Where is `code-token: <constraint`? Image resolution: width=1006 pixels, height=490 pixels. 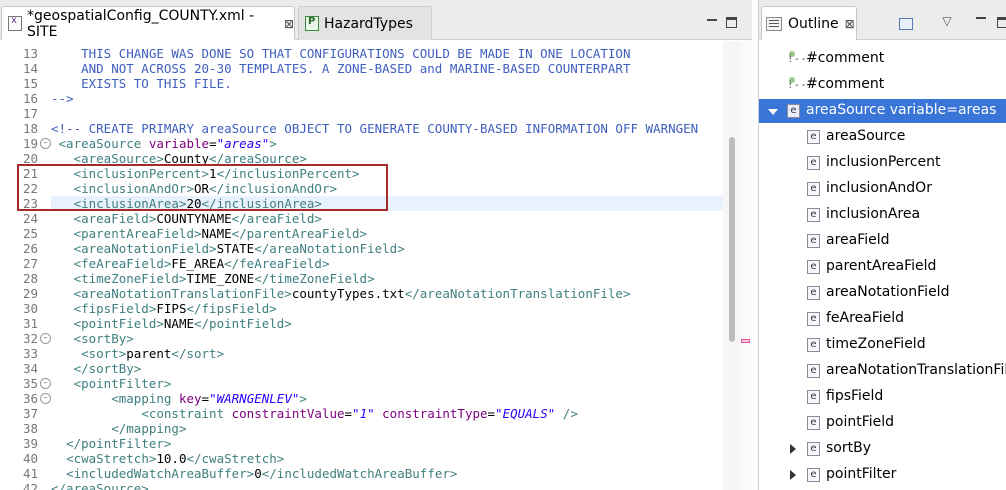
code-token: <constraint is located at coordinates (186, 413).